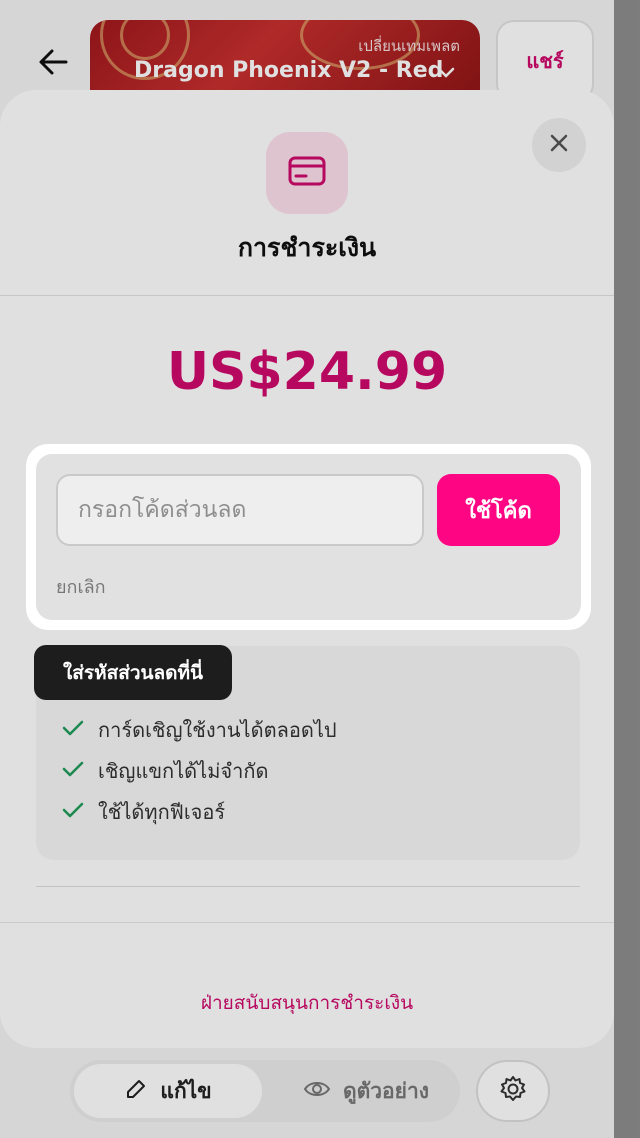 Image resolution: width=640 pixels, height=1138 pixels. What do you see at coordinates (240, 510) in the screenshot?
I see `coupon-code-input` at bounding box center [240, 510].